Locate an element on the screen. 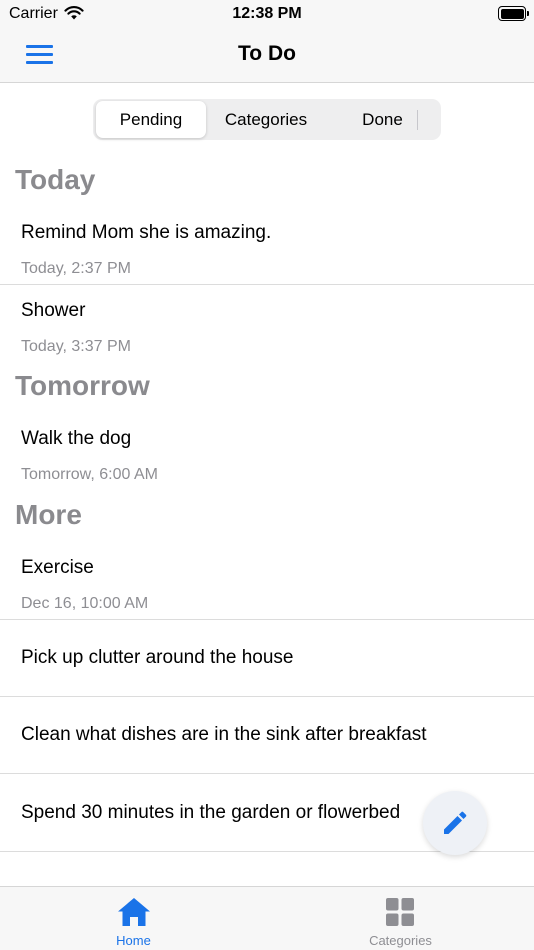 The width and height of the screenshot is (534, 950). item-title: Walk the dog is located at coordinates (76, 438).